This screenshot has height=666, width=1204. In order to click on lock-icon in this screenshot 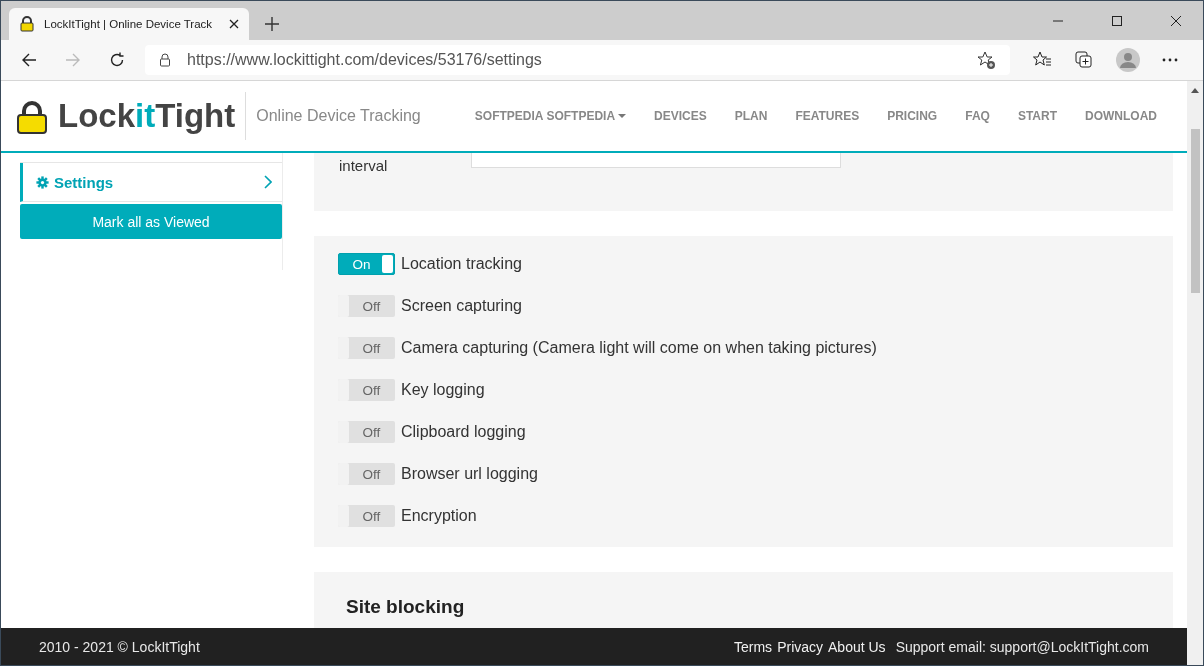, I will do `click(165, 60)`.